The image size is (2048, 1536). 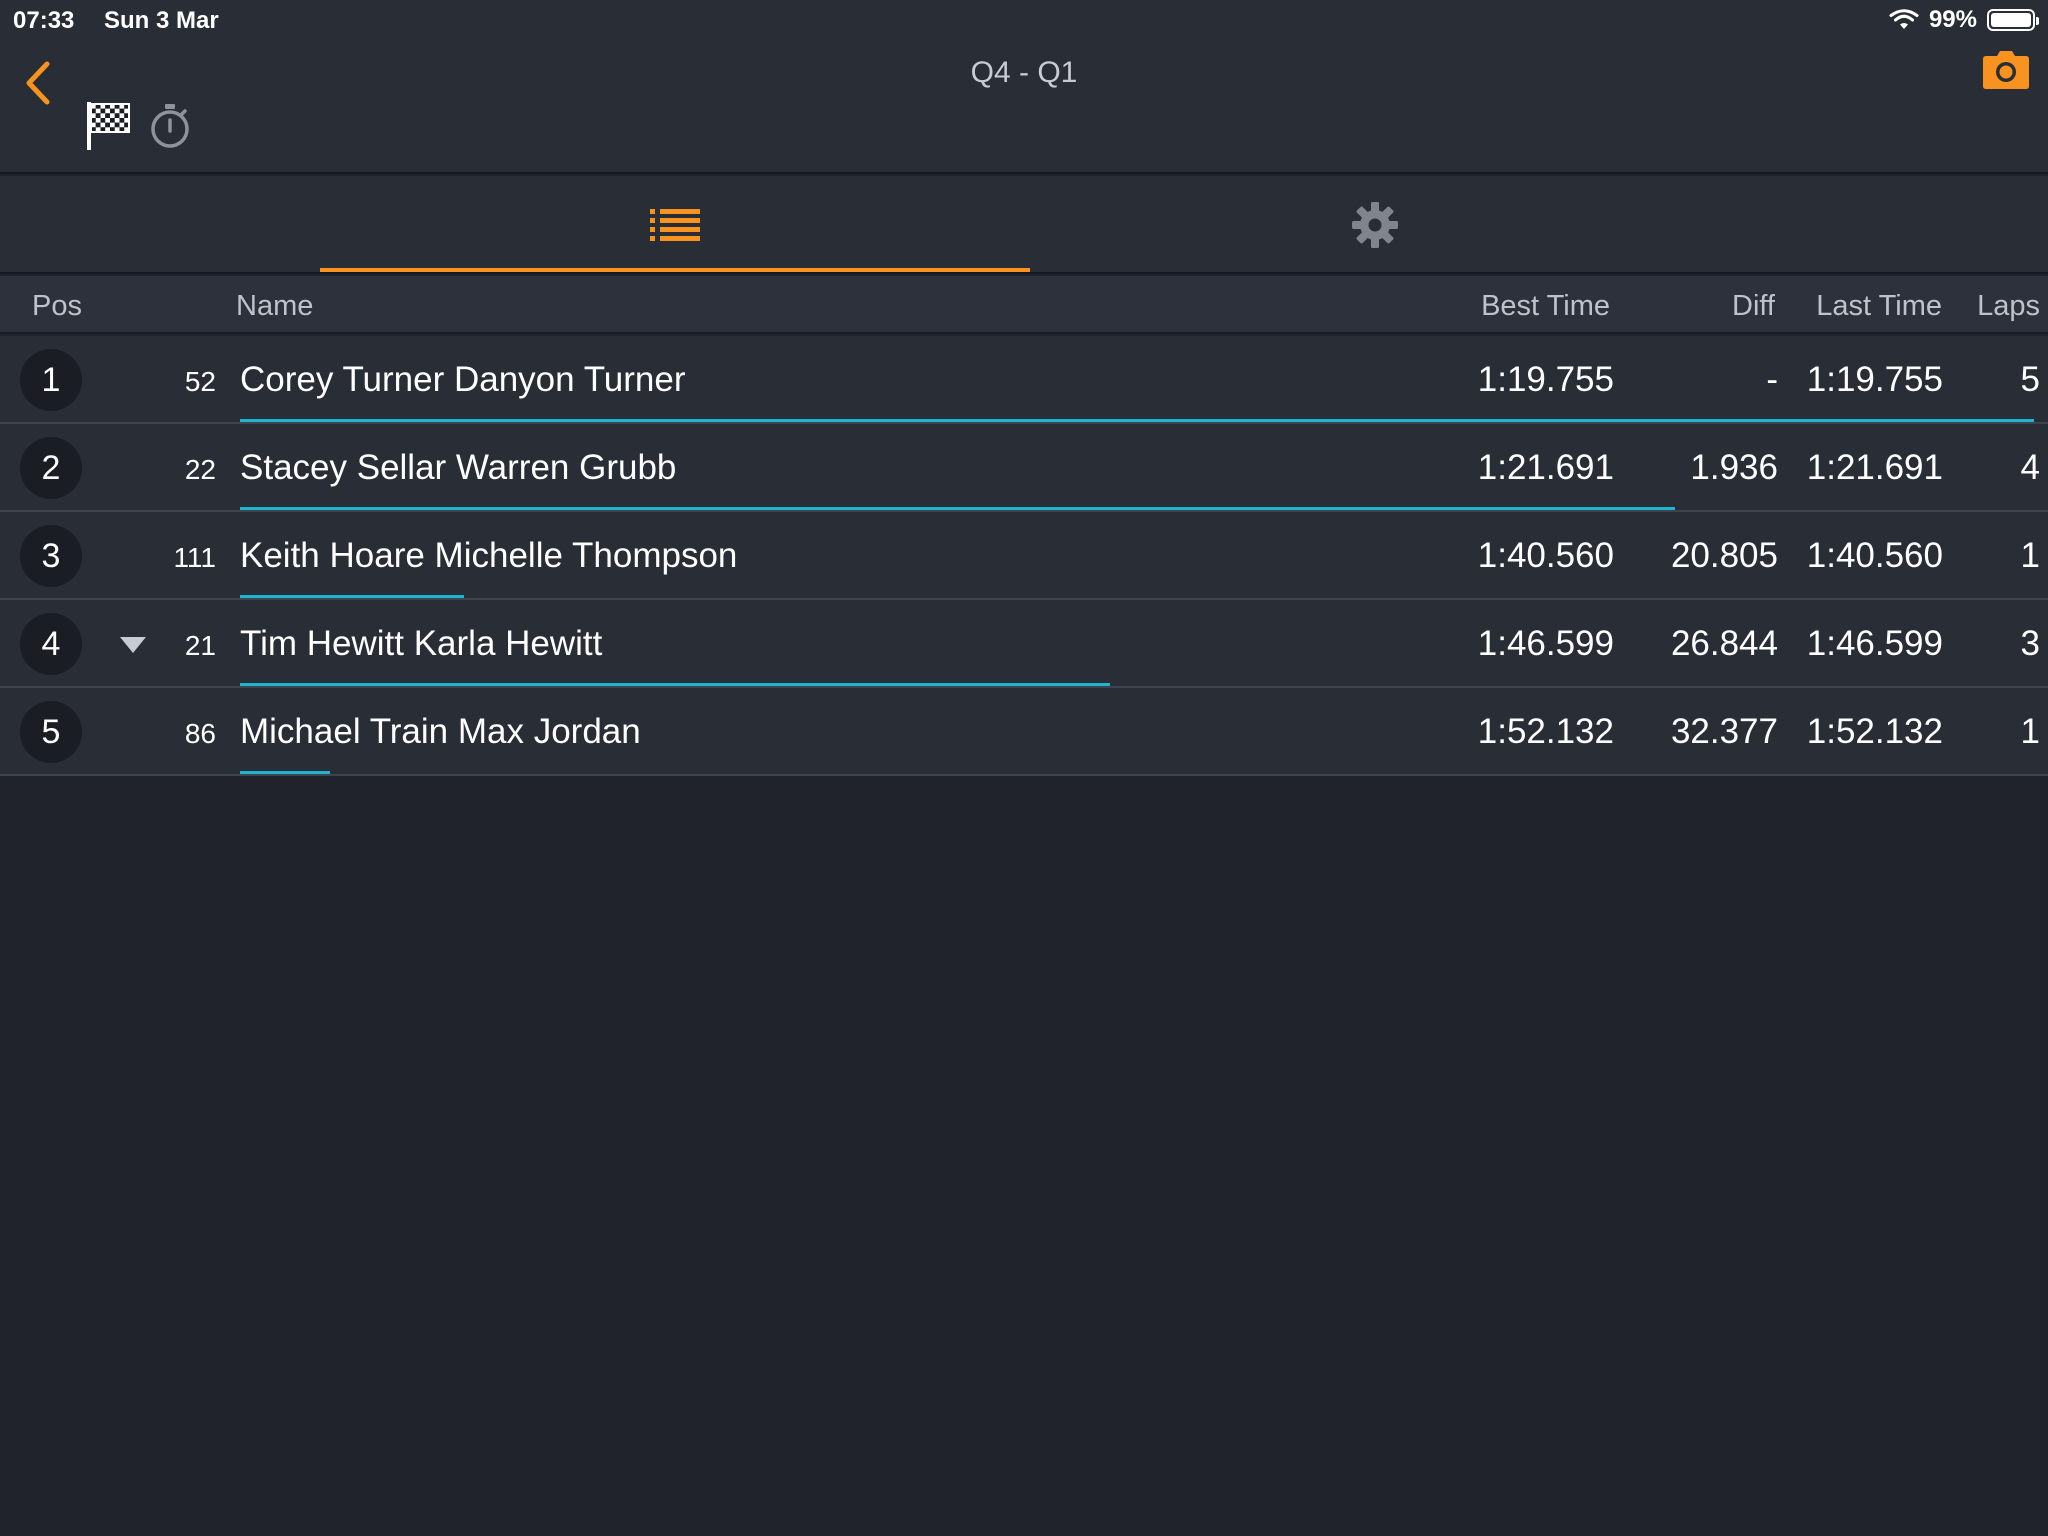 What do you see at coordinates (1545, 643) in the screenshot?
I see `best-time: 1:46.599` at bounding box center [1545, 643].